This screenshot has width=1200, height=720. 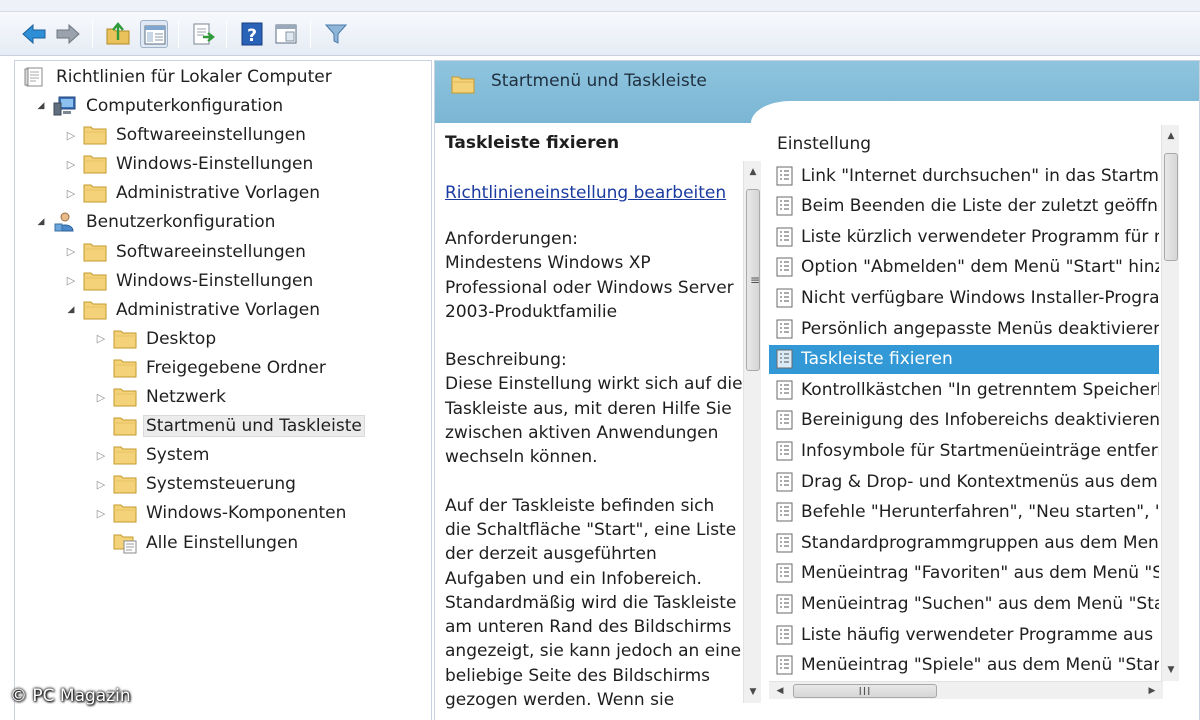 I want to click on tree-item-label: Startmenü und Taskleiste, so click(x=254, y=426).